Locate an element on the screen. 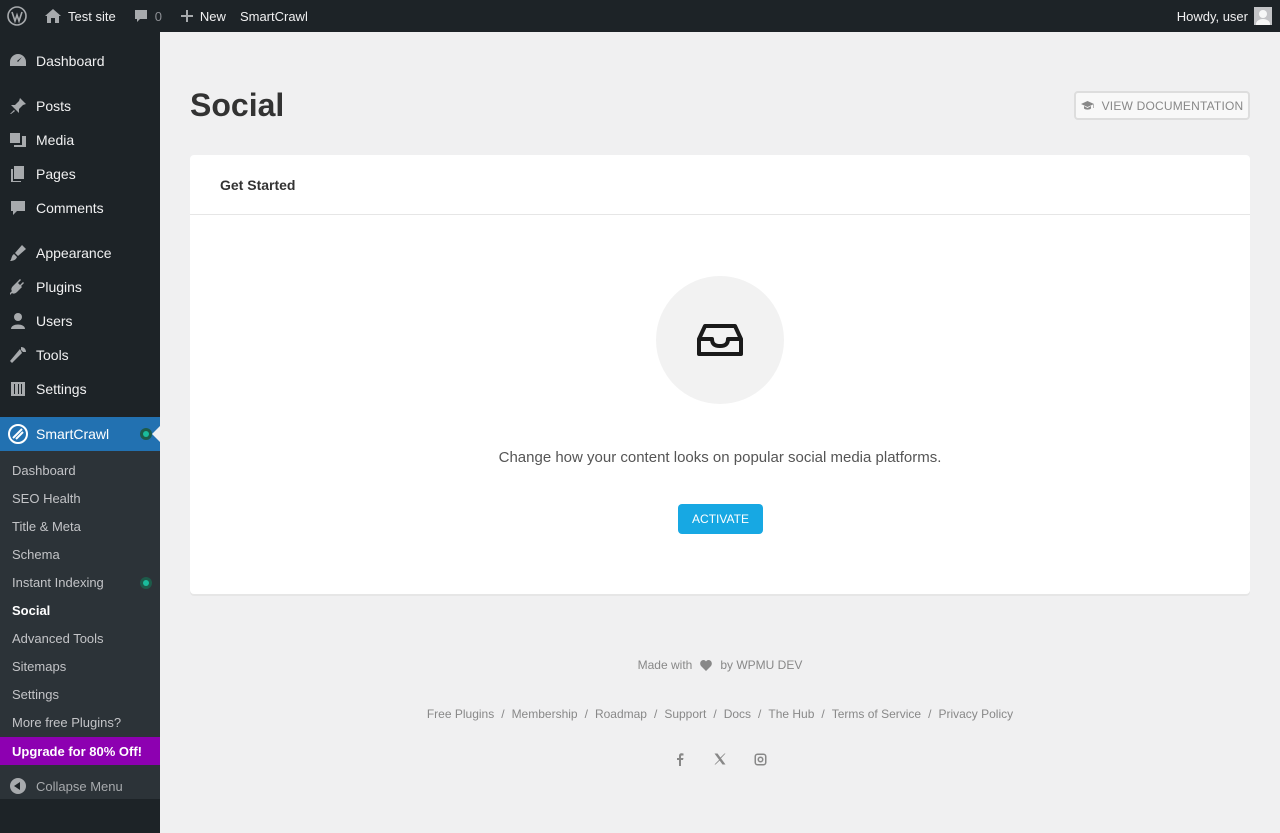 This screenshot has width=1280, height=833. wordpress-logo-link is located at coordinates (18, 16).